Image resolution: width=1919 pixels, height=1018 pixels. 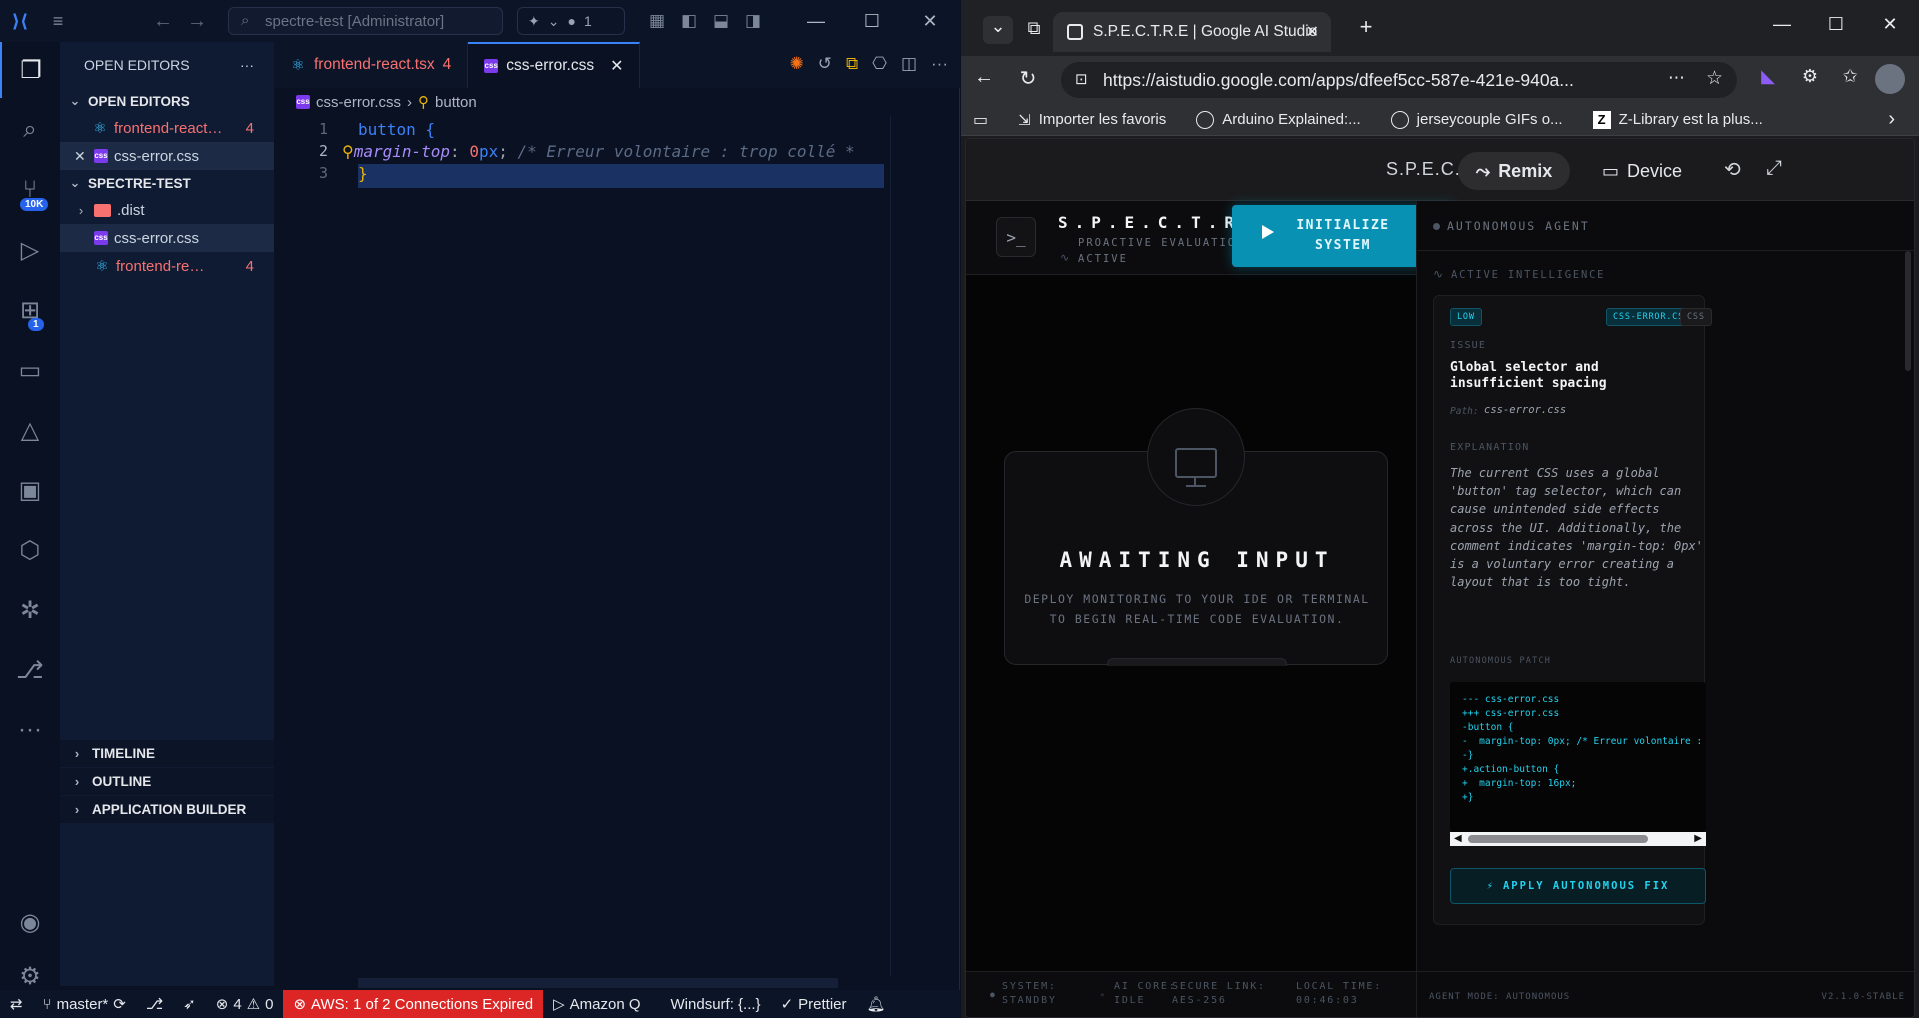 I want to click on compare-icon: ⧉, so click(x=852, y=64).